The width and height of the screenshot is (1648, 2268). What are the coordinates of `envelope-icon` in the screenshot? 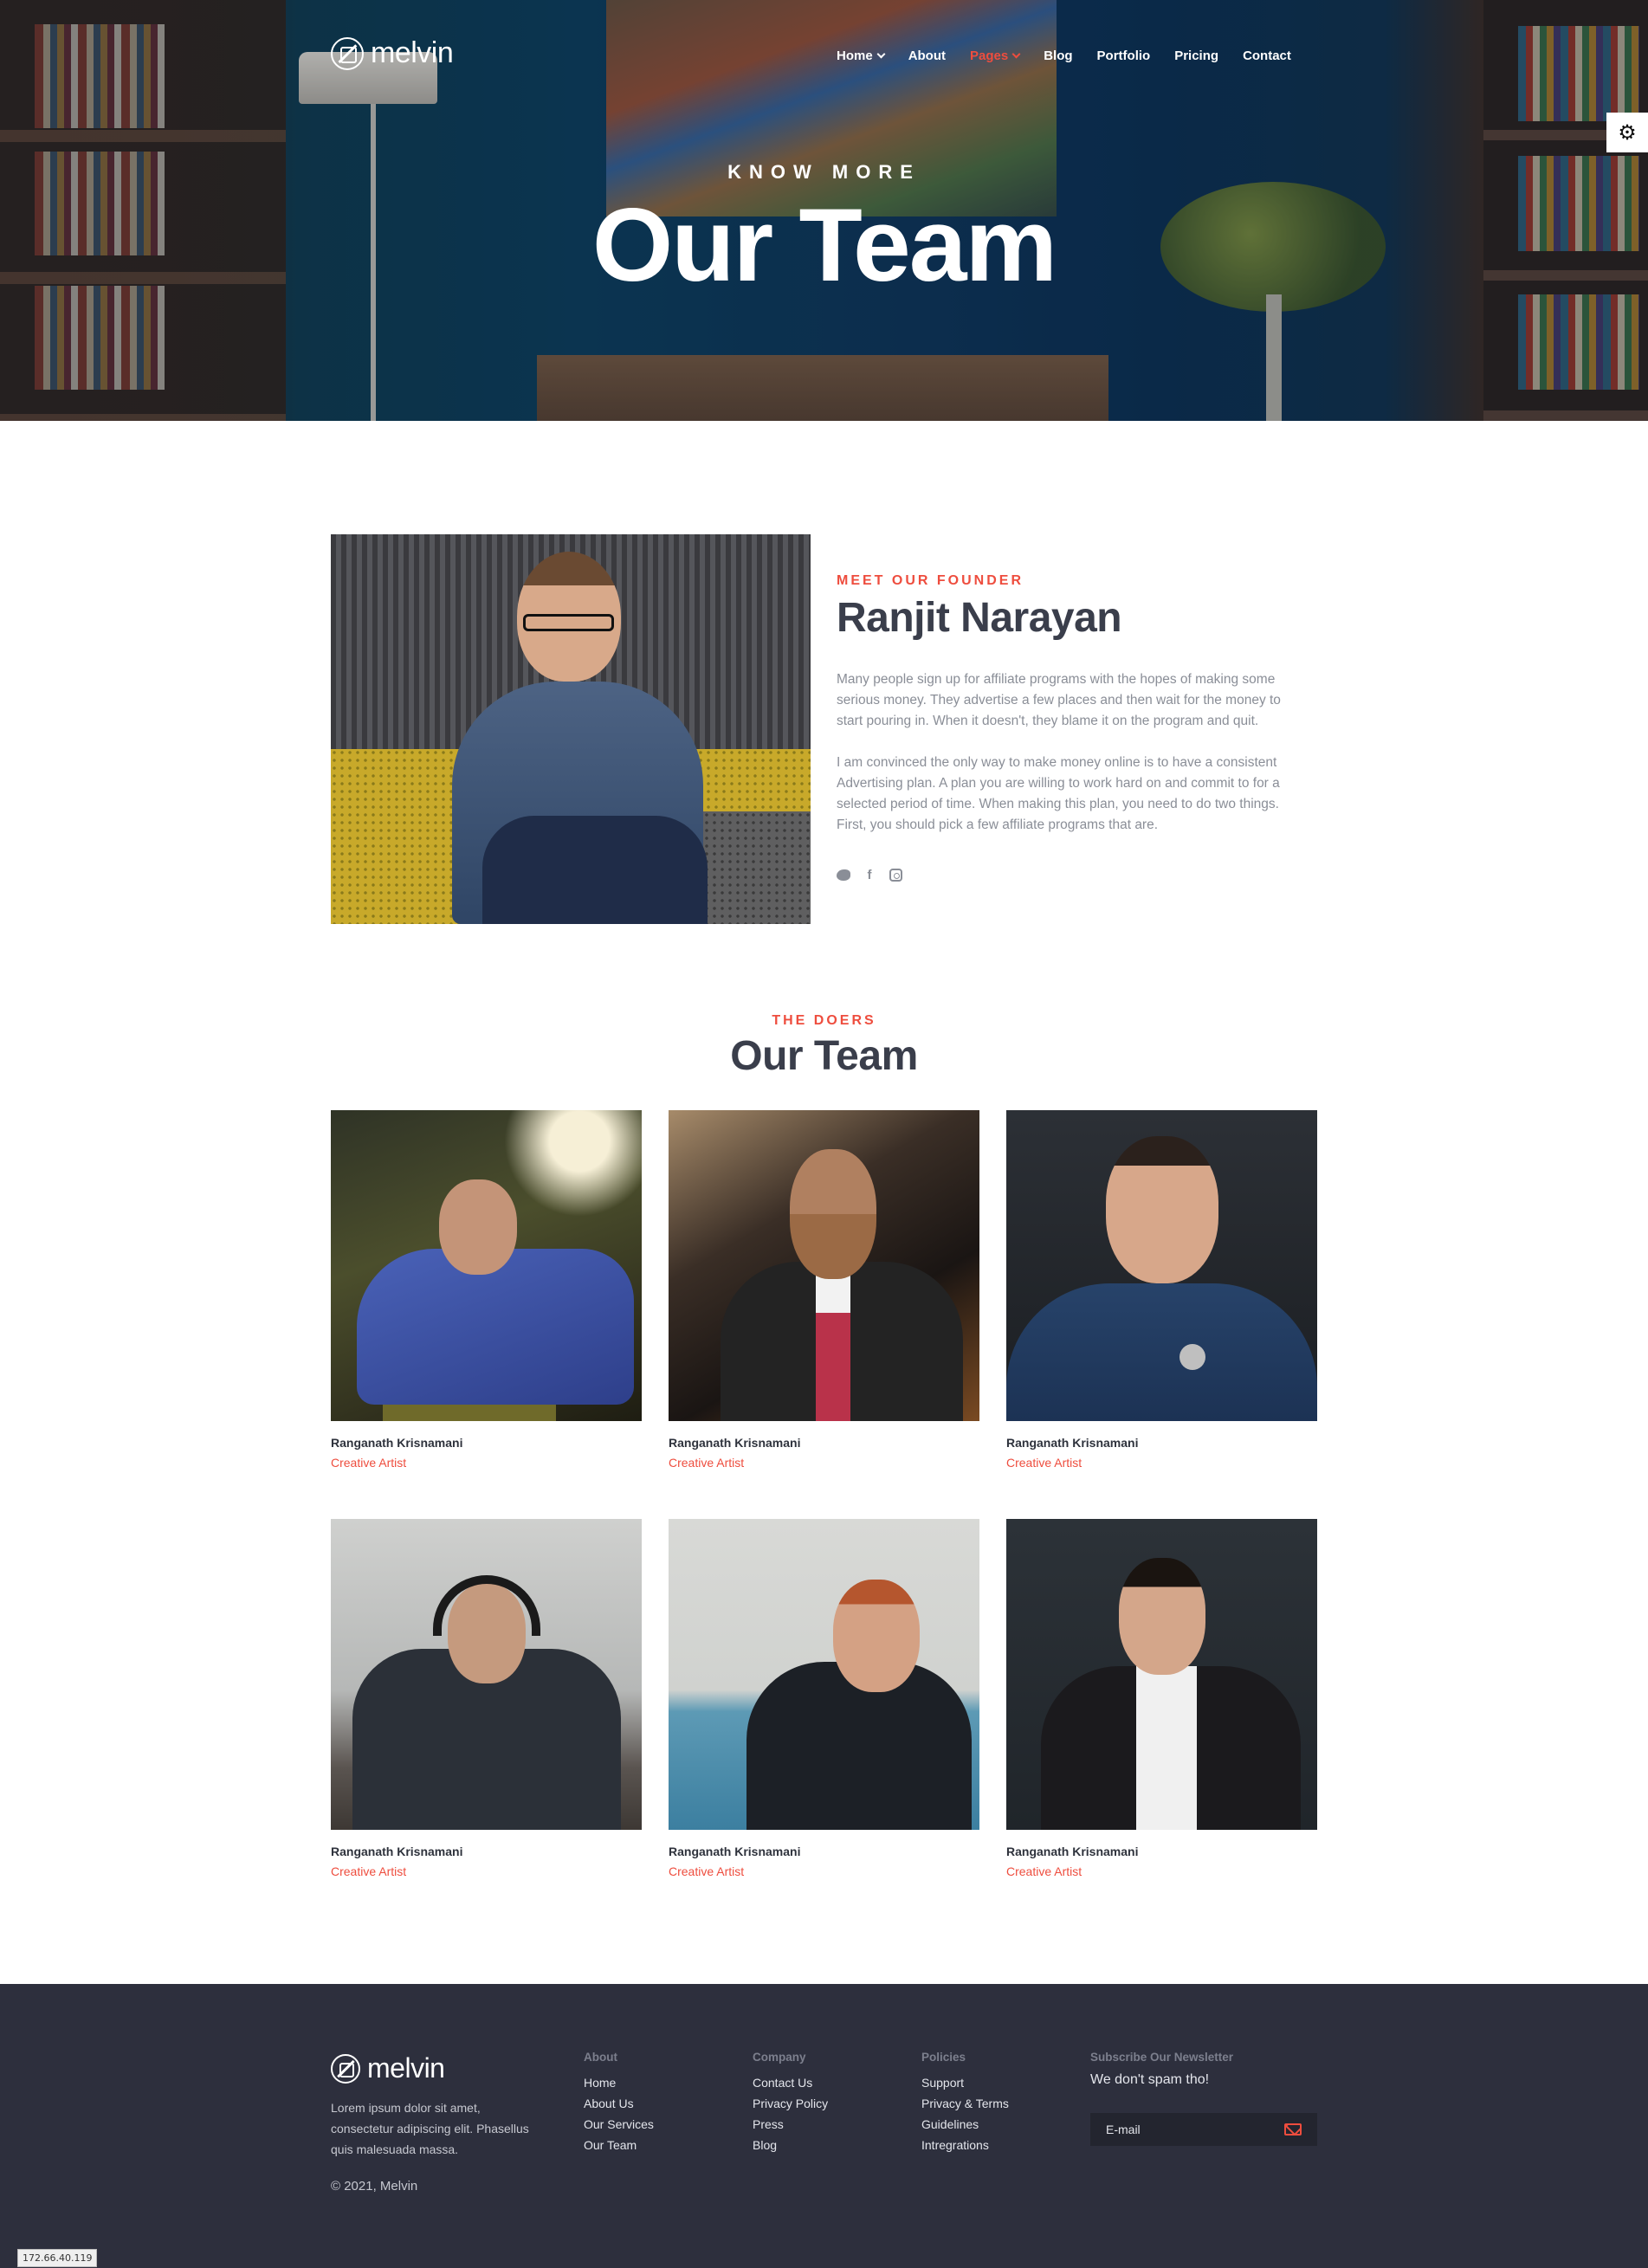 It's located at (1293, 2129).